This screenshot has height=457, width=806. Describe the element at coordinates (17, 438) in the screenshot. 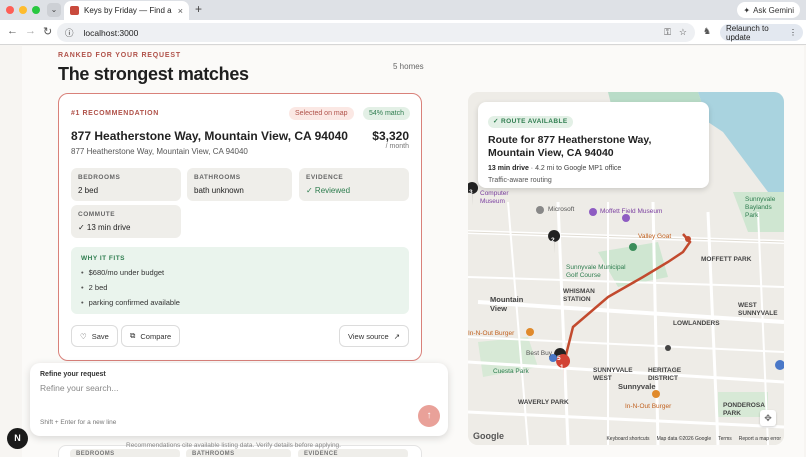

I see `nextjs-dev-badge: N` at that location.